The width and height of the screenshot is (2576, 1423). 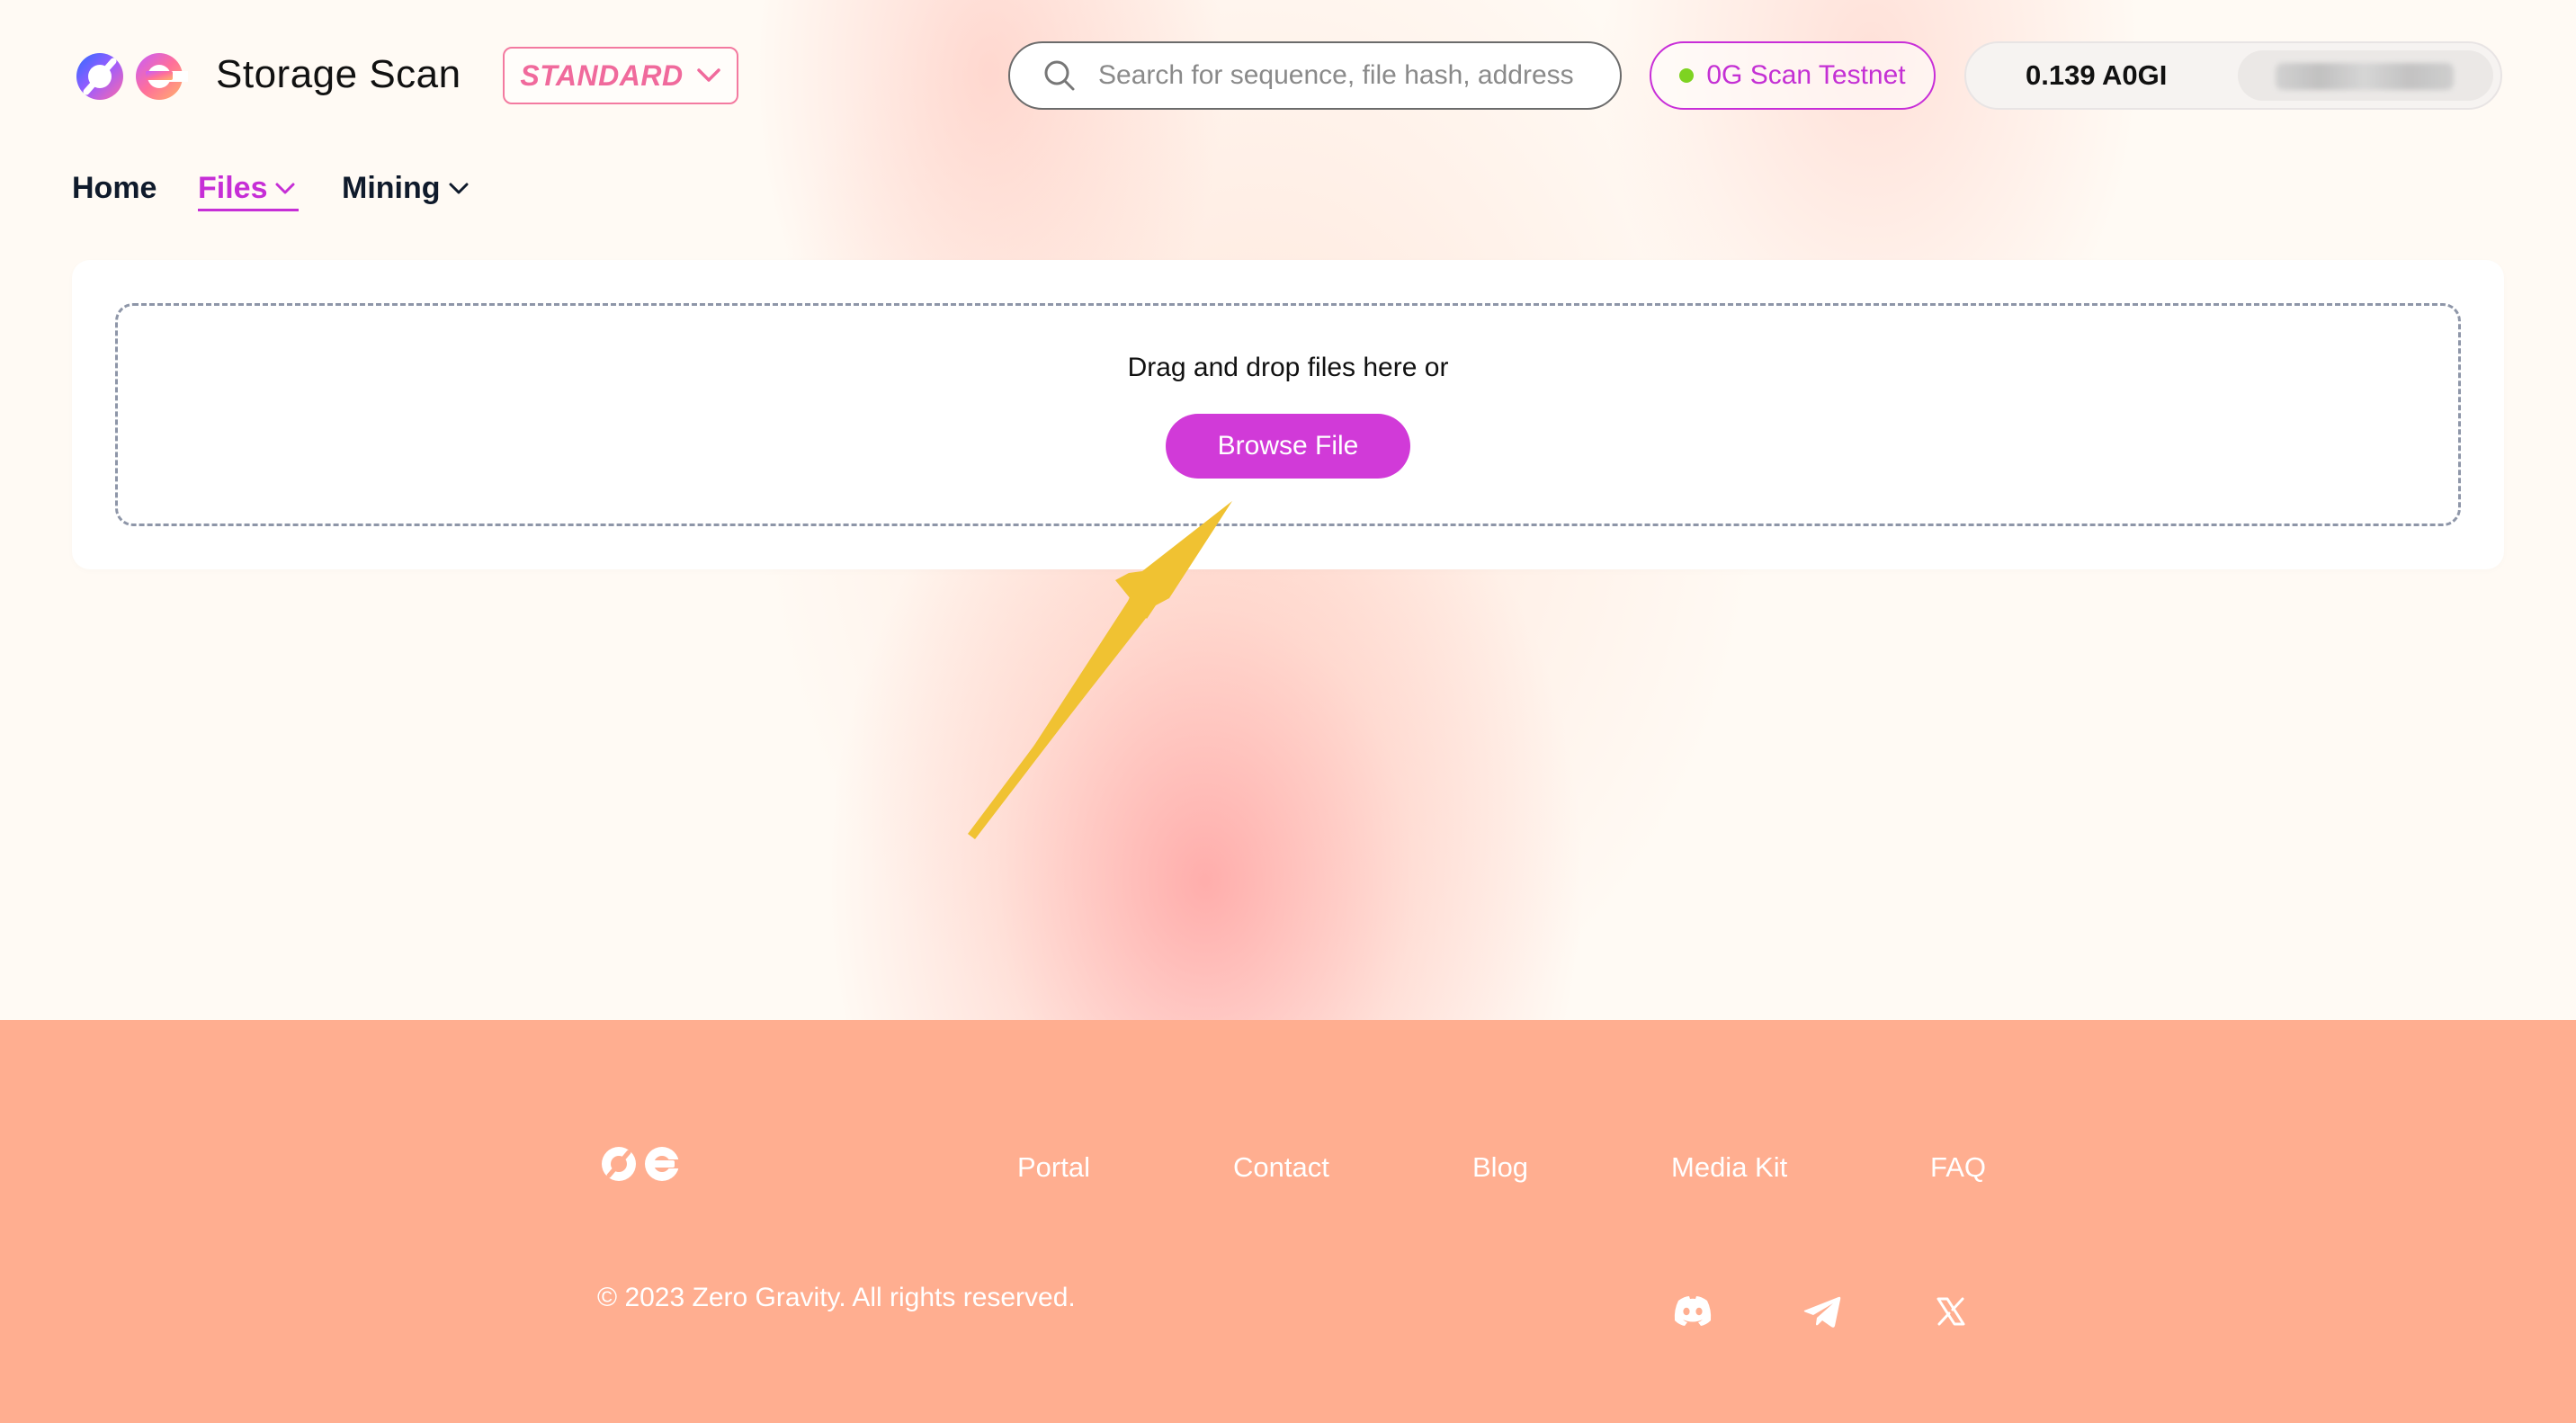 I want to click on search-icon, so click(x=1059, y=75).